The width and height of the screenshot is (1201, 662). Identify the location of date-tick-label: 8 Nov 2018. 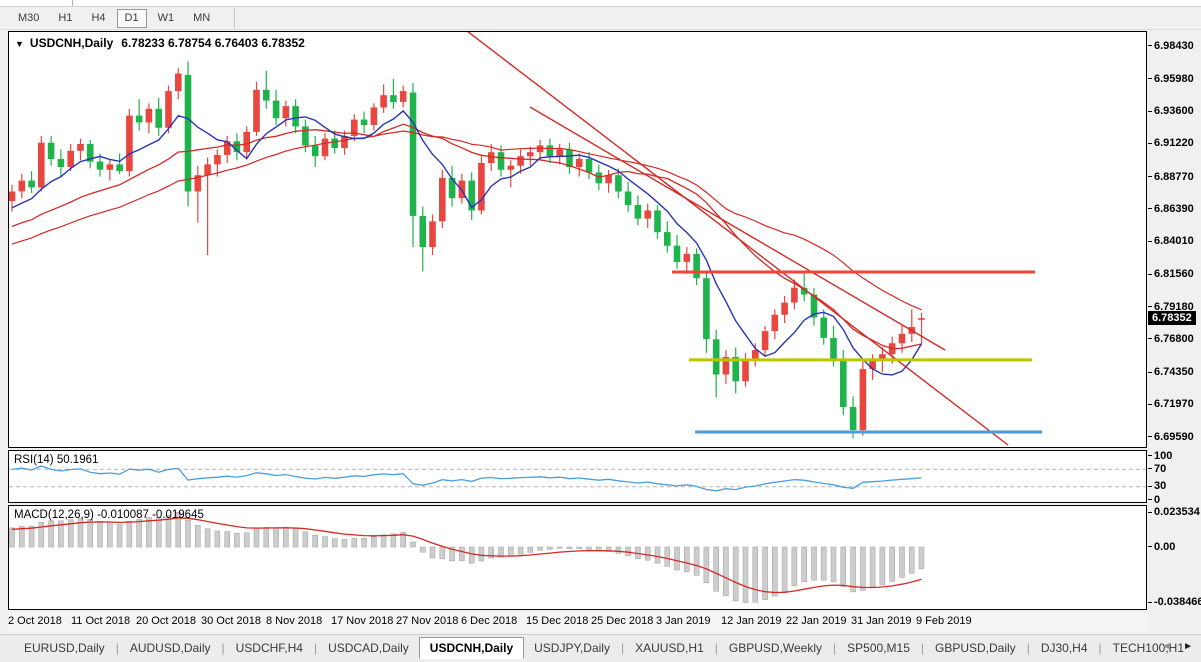
(294, 621).